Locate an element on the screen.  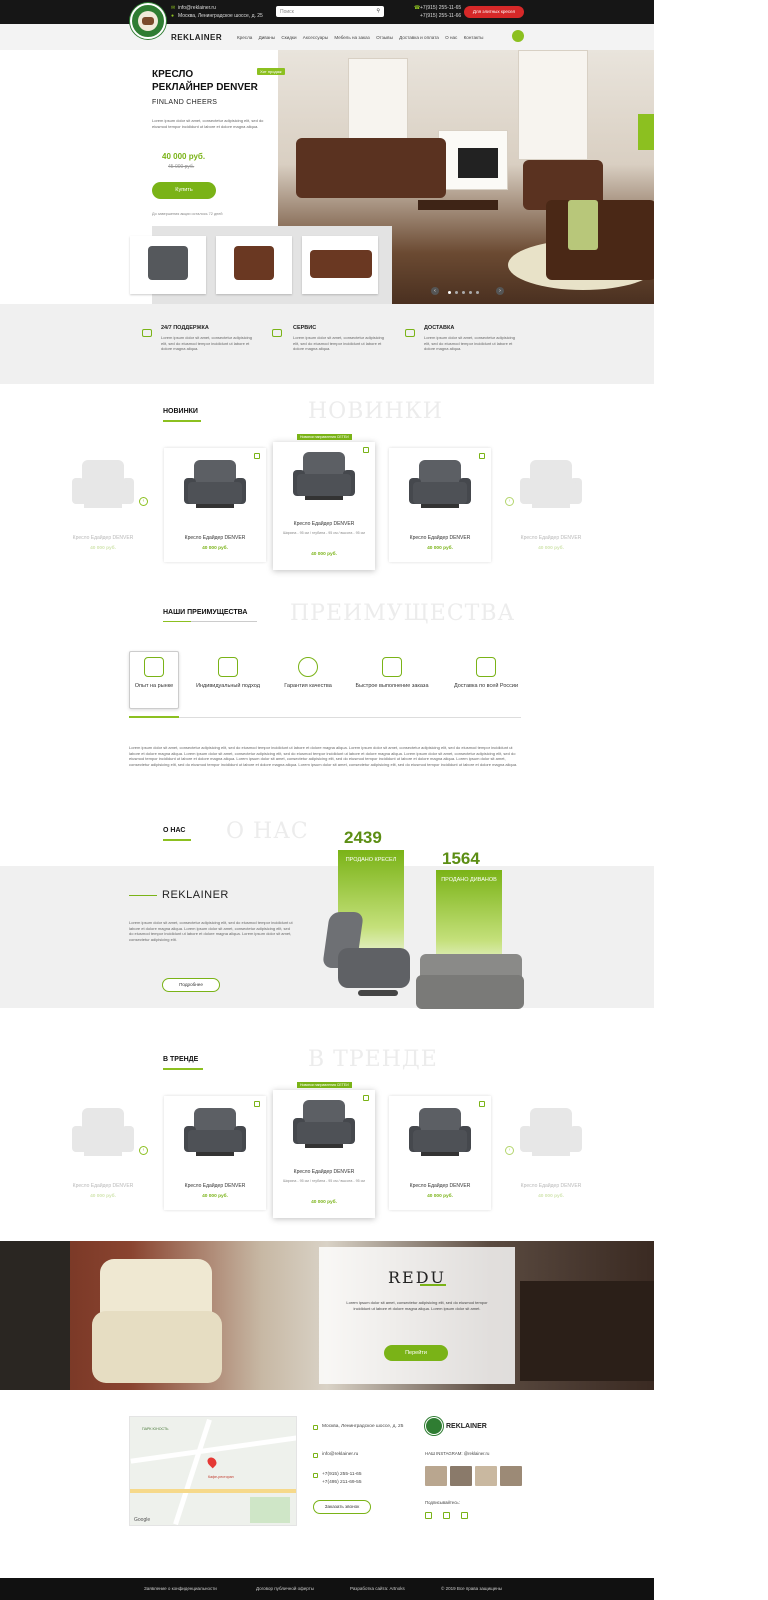
blanket is located at coordinates (583, 225).